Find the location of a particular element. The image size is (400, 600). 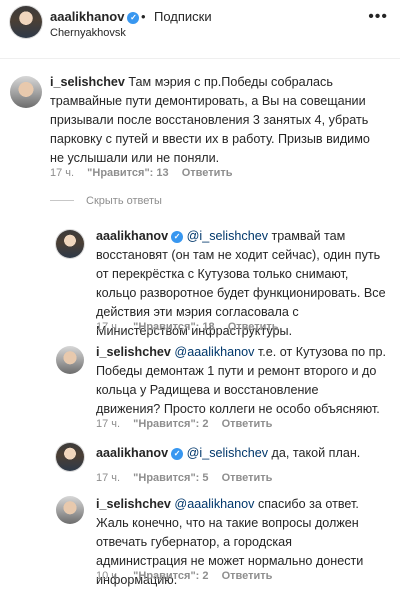

reply-text: да, такой план. is located at coordinates (316, 453).